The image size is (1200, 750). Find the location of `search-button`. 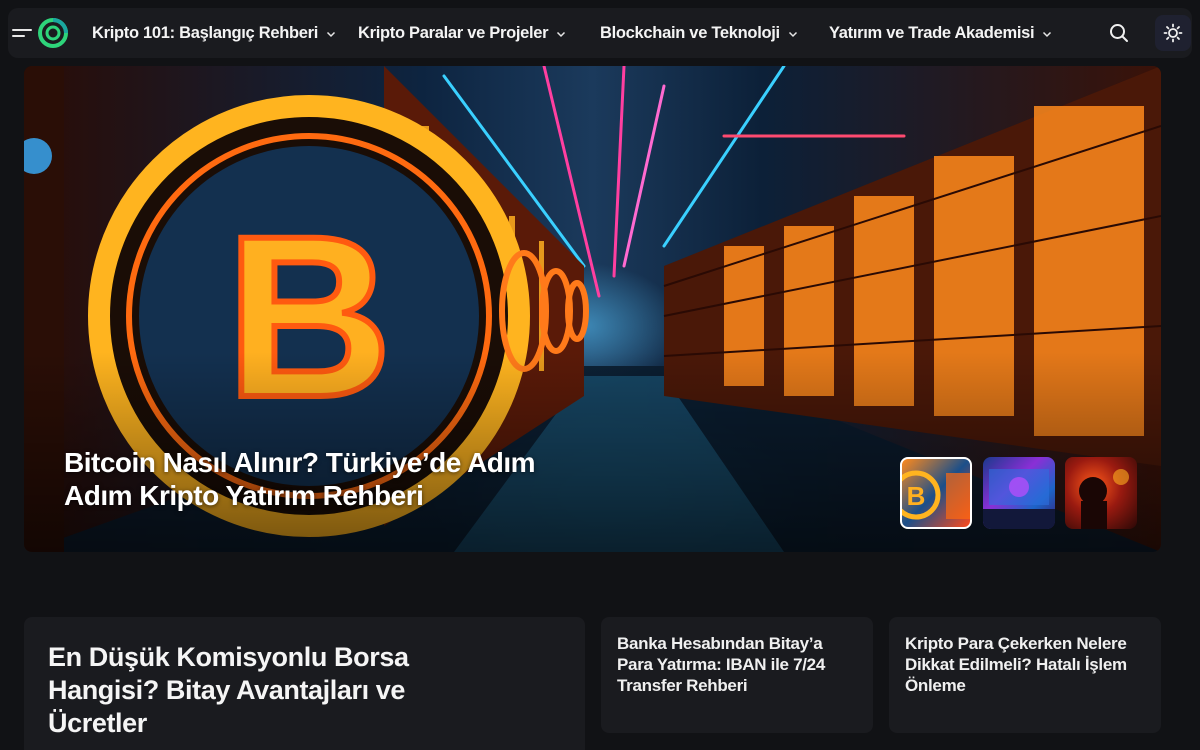

search-button is located at coordinates (1119, 33).